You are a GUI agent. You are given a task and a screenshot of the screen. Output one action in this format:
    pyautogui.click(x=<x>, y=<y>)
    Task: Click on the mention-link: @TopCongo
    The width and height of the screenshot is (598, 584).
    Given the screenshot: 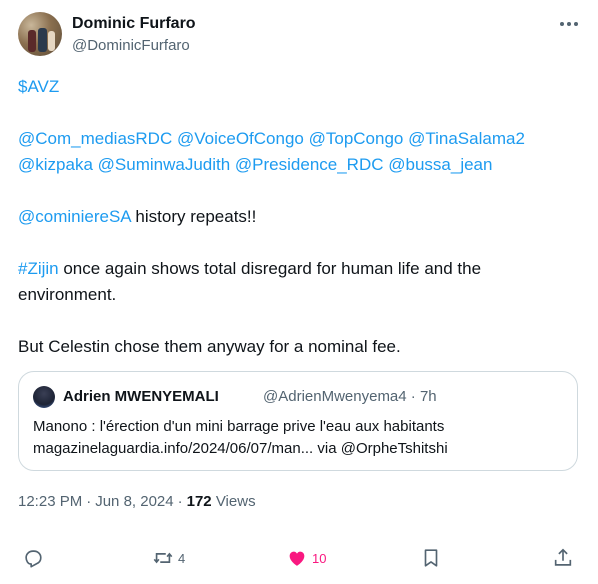 What is the action you would take?
    pyautogui.click(x=356, y=138)
    